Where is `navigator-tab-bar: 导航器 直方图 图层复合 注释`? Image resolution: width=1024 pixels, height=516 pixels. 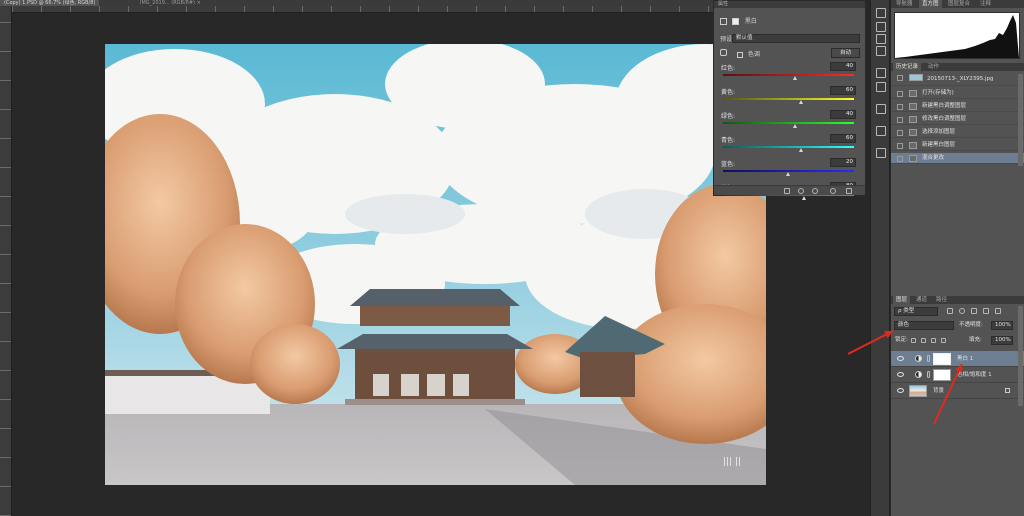 navigator-tab-bar: 导航器 直方图 图层复合 注释 is located at coordinates (957, 4).